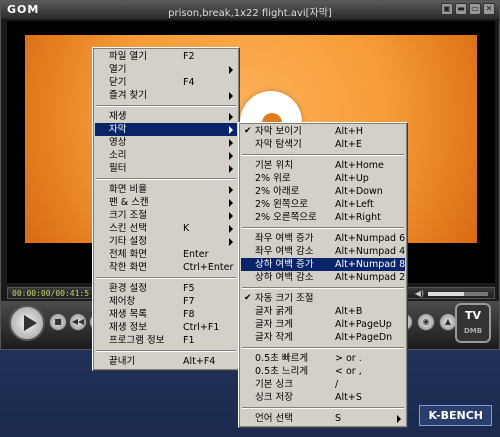  I want to click on main_menu-item-7: 영상, so click(166, 142).